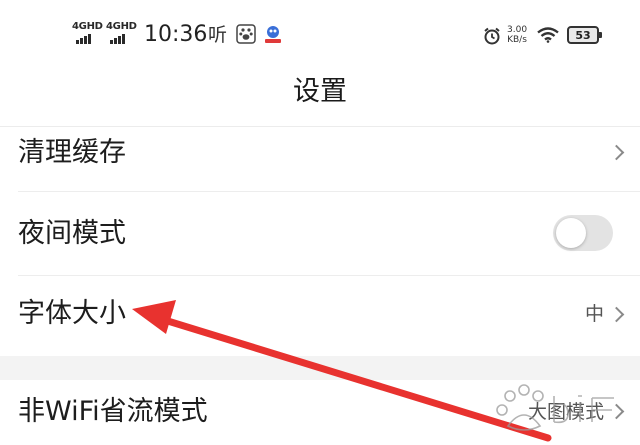 This screenshot has width=640, height=445. I want to click on night-mode-toggle, so click(583, 233).